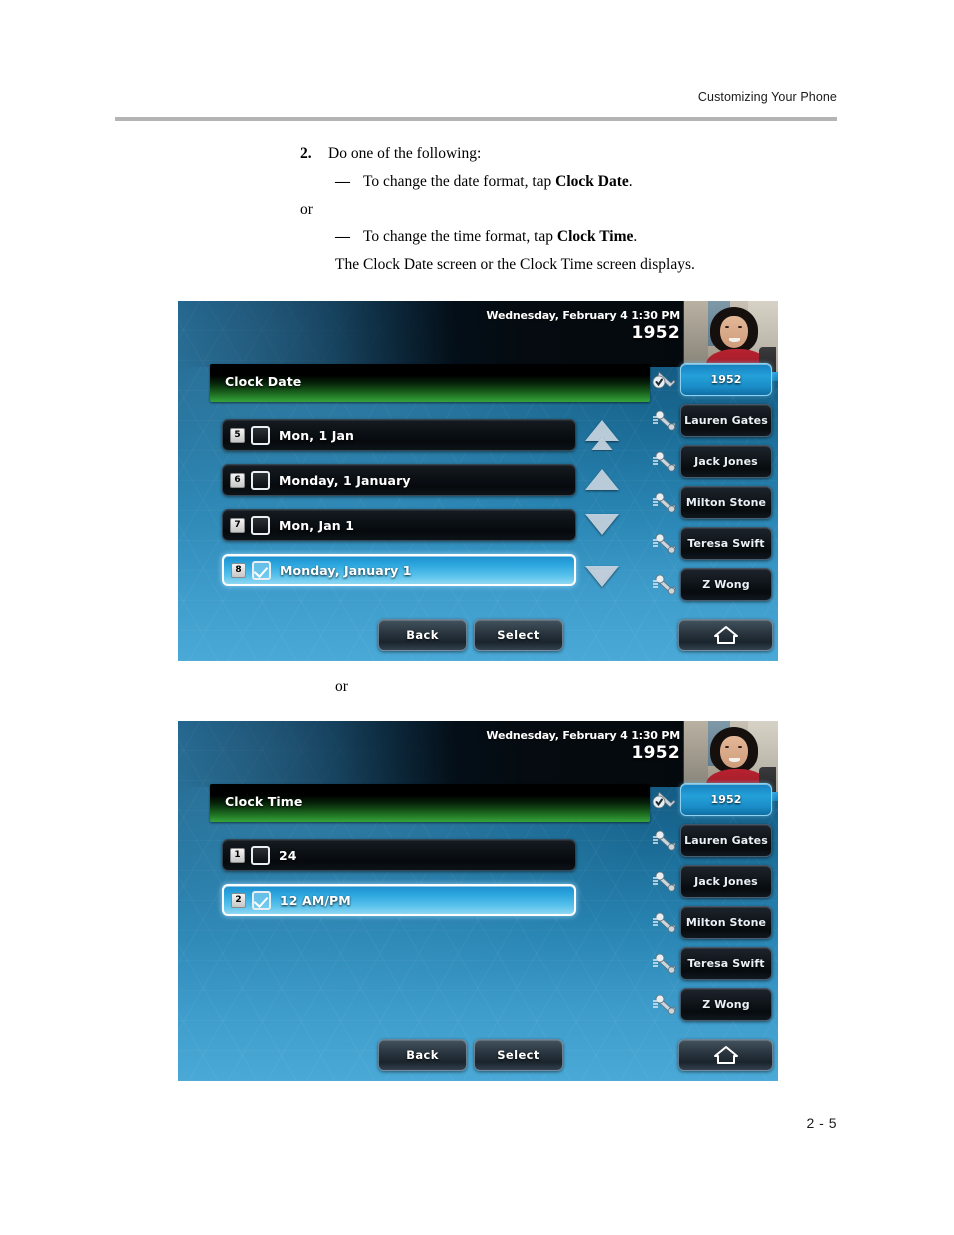 Image resolution: width=954 pixels, height=1235 pixels. I want to click on page-up-icon, so click(602, 435).